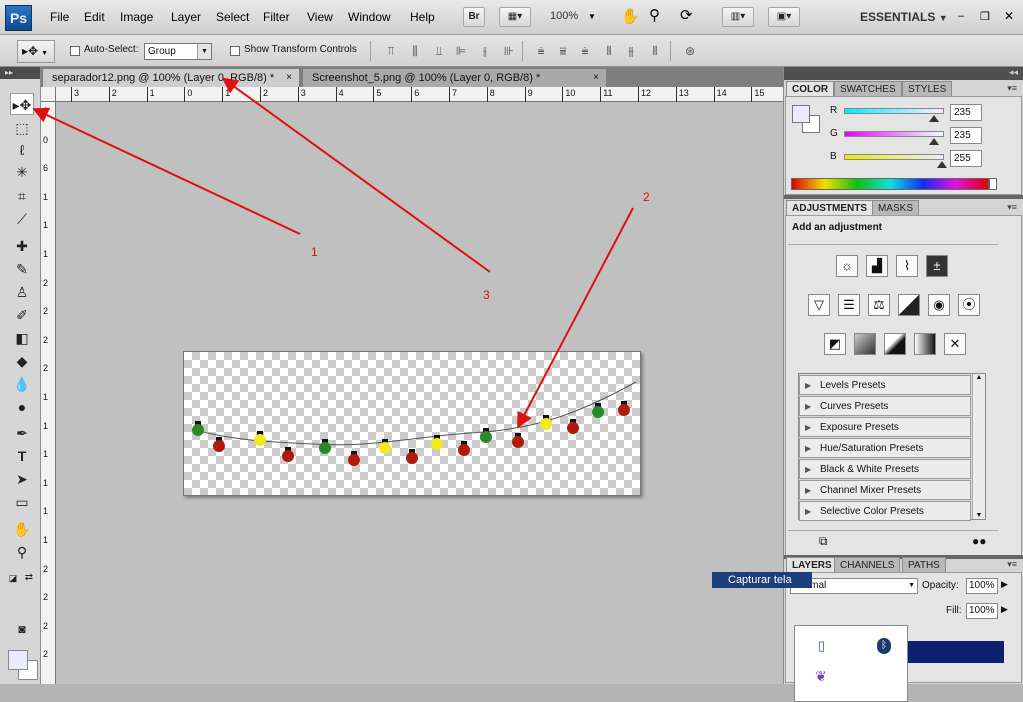 Image resolution: width=1023 pixels, height=702 pixels. I want to click on menu-select: Select, so click(232, 17).